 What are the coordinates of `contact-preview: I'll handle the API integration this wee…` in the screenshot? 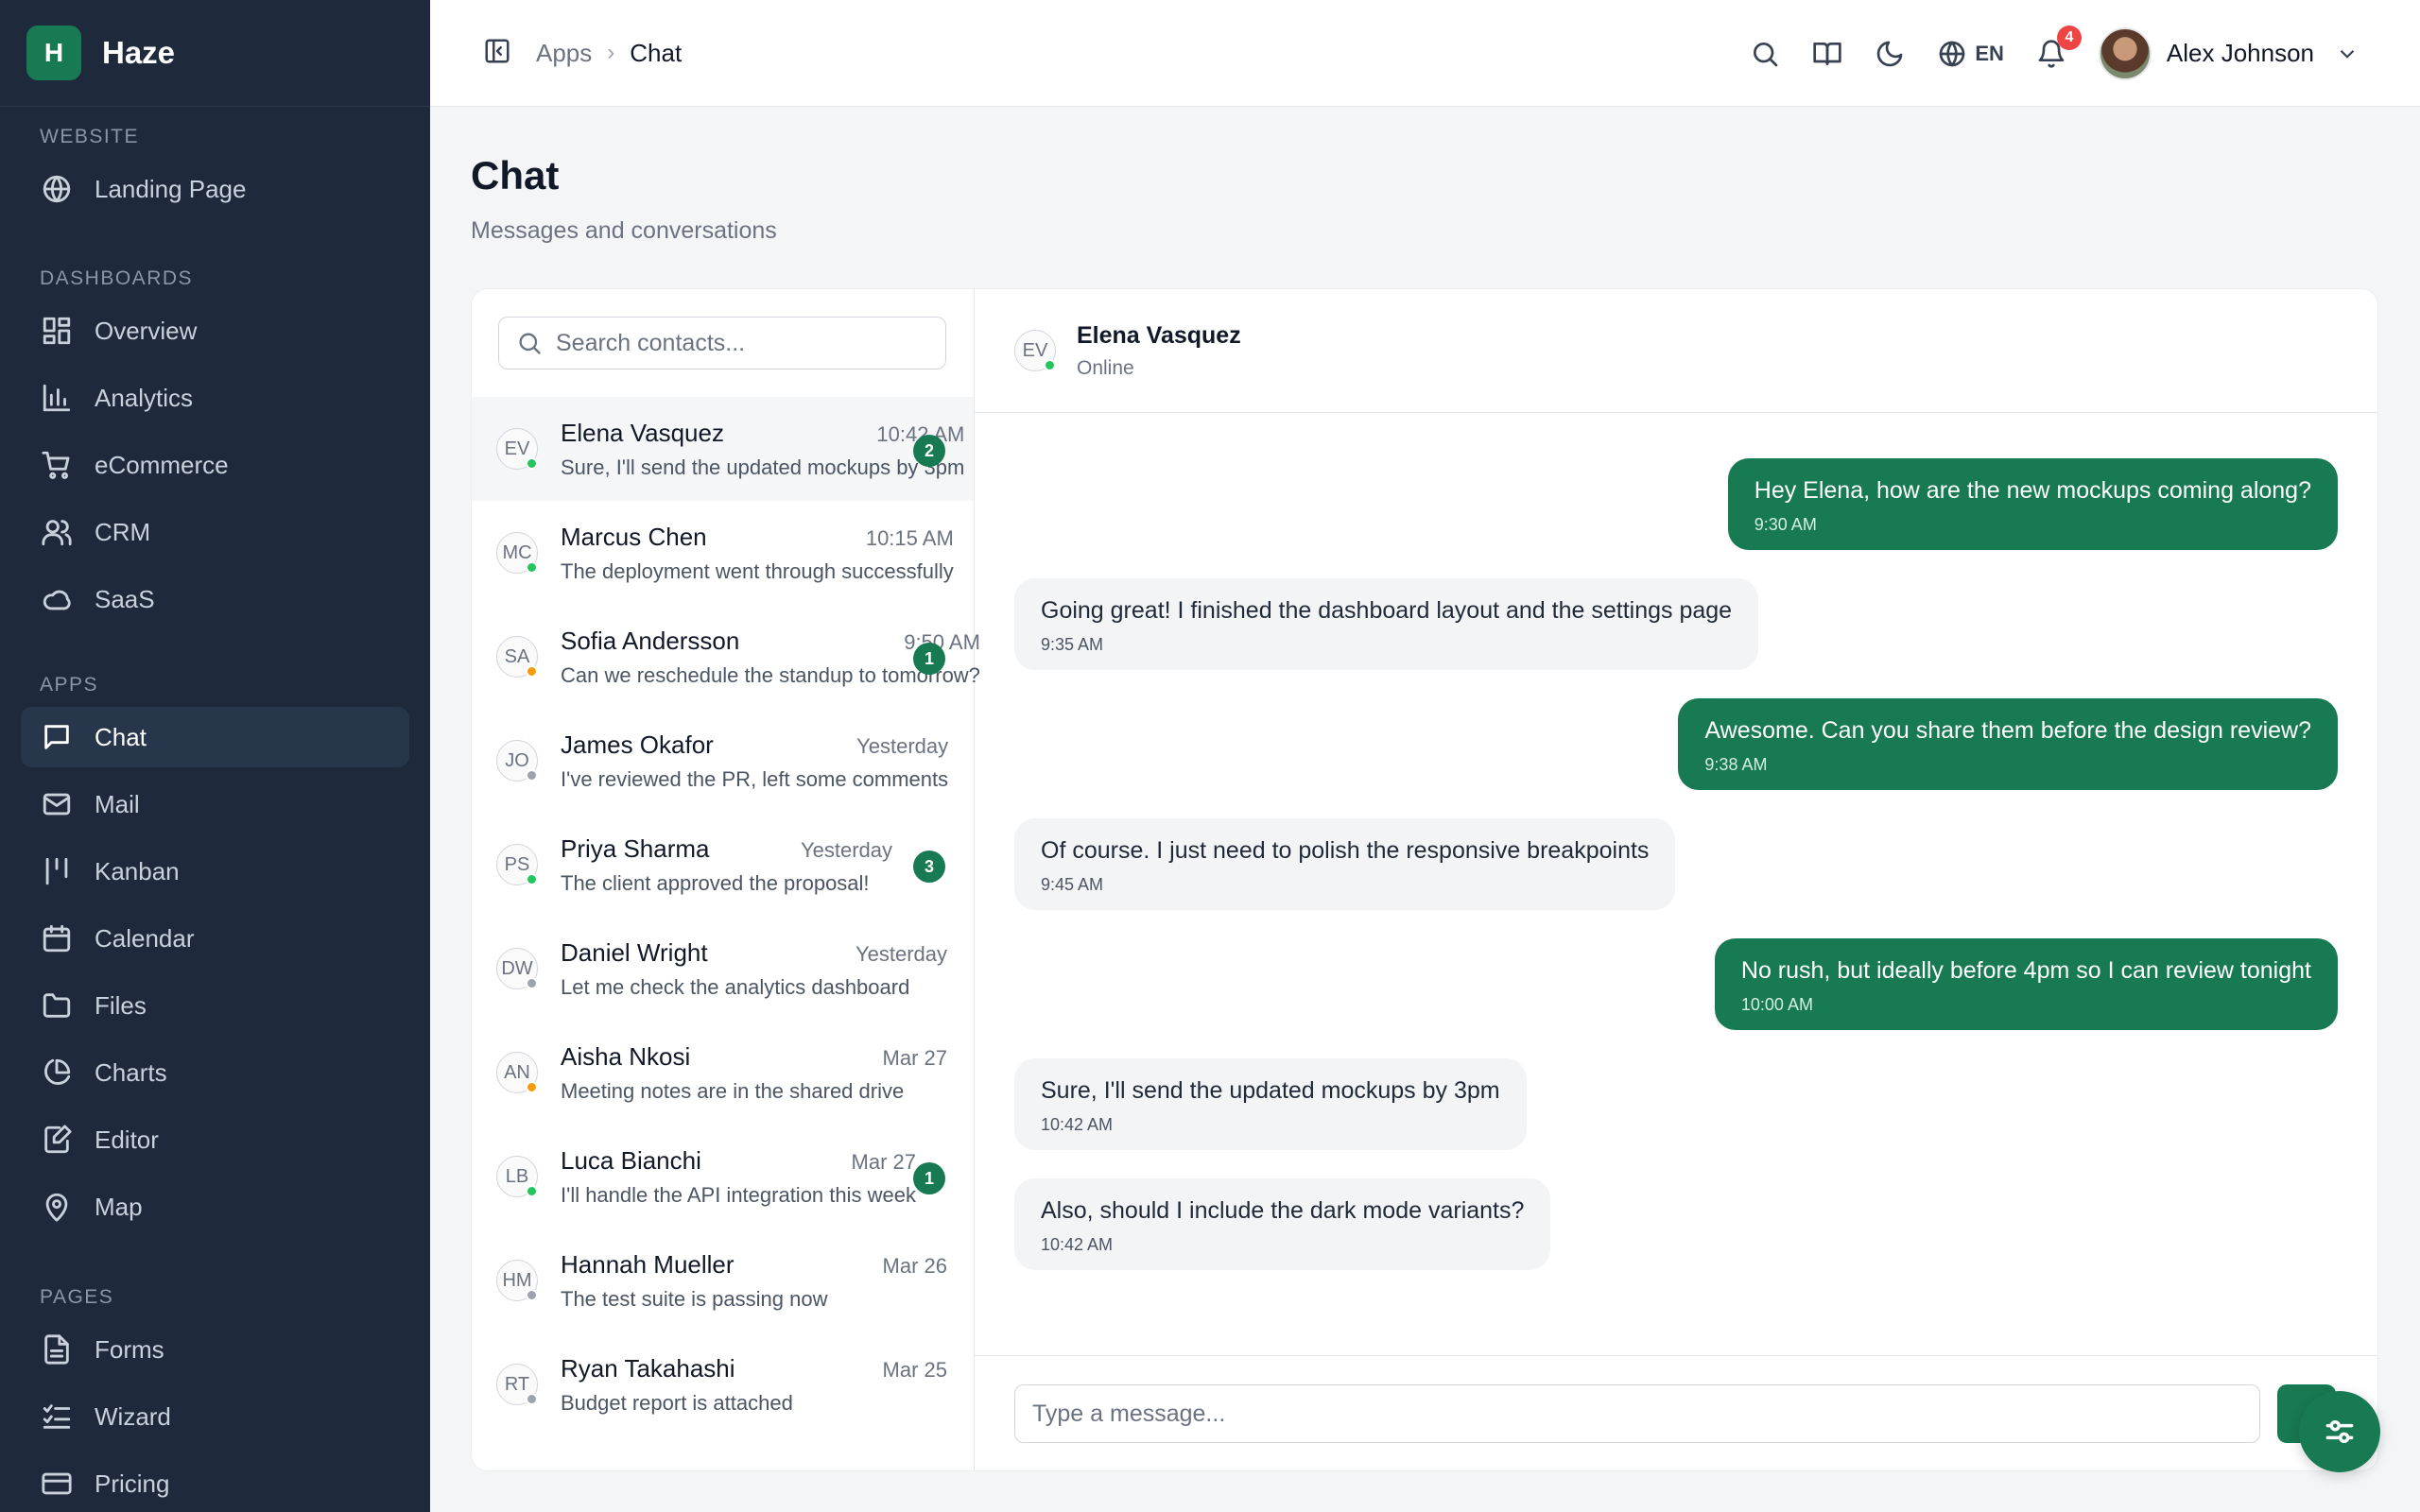 It's located at (738, 1194).